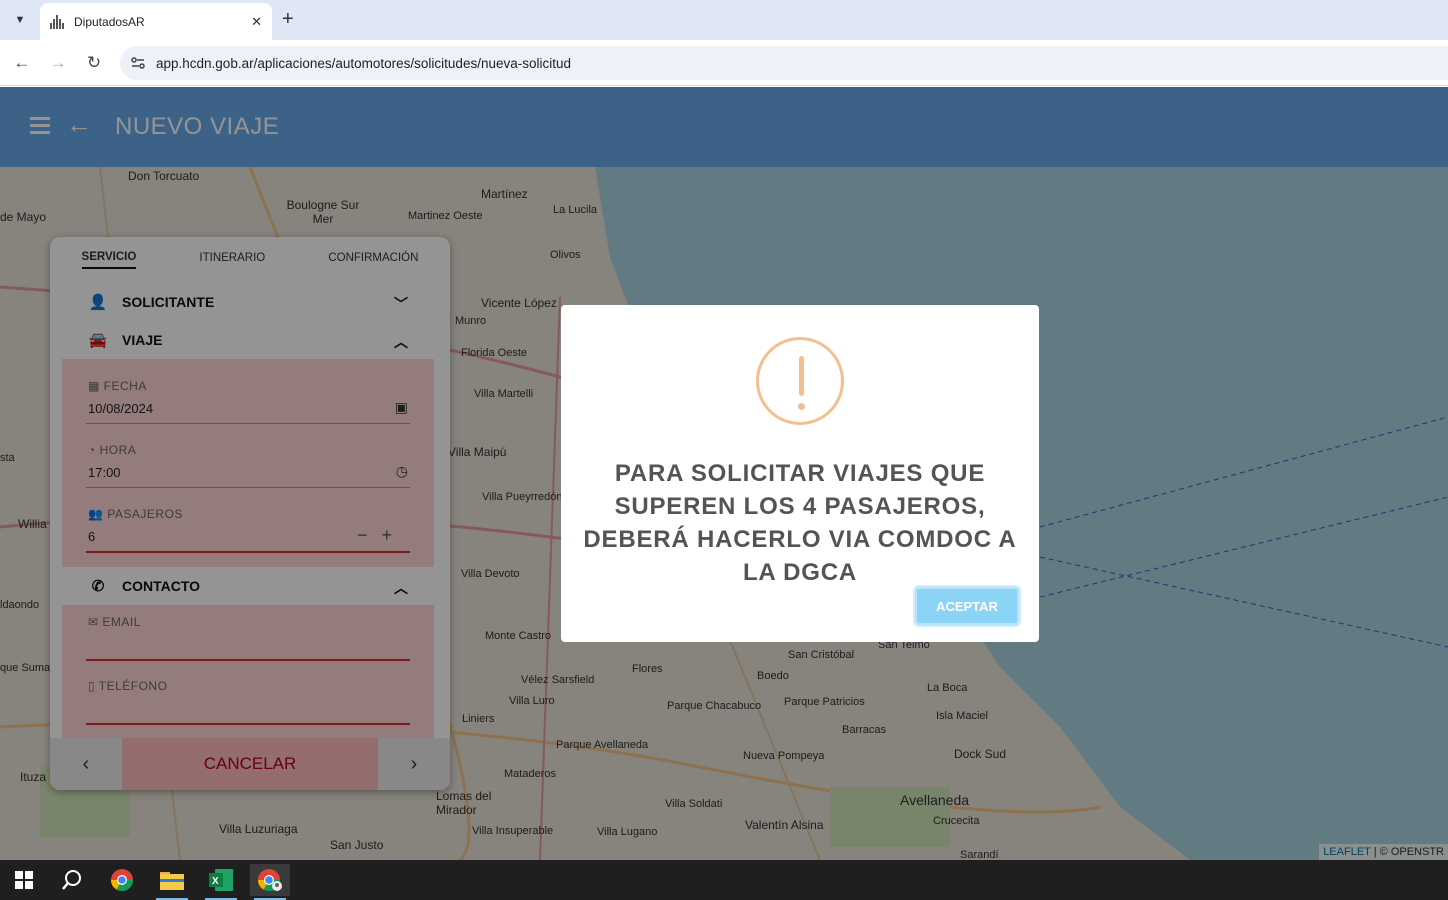 The height and width of the screenshot is (900, 1448). What do you see at coordinates (270, 882) in the screenshot?
I see `chrome-profile-icon` at bounding box center [270, 882].